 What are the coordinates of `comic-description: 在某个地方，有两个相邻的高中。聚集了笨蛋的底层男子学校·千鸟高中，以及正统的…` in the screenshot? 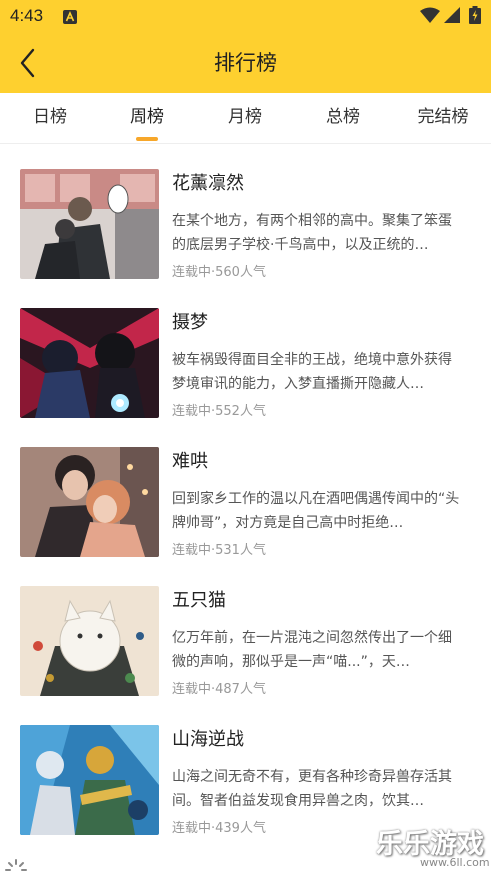 It's located at (312, 233).